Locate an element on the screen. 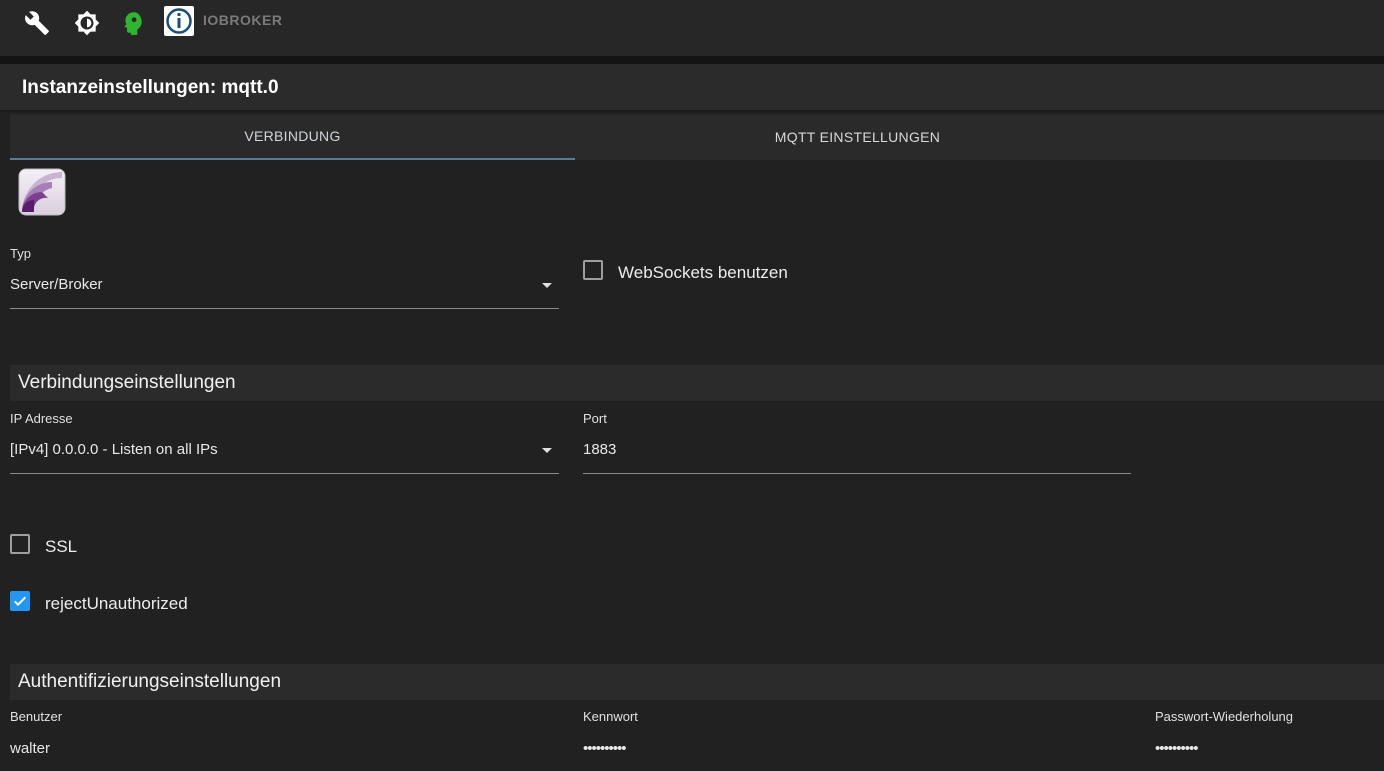  auth-settings-header: Authentifizierungseinstellungen is located at coordinates (697, 682).